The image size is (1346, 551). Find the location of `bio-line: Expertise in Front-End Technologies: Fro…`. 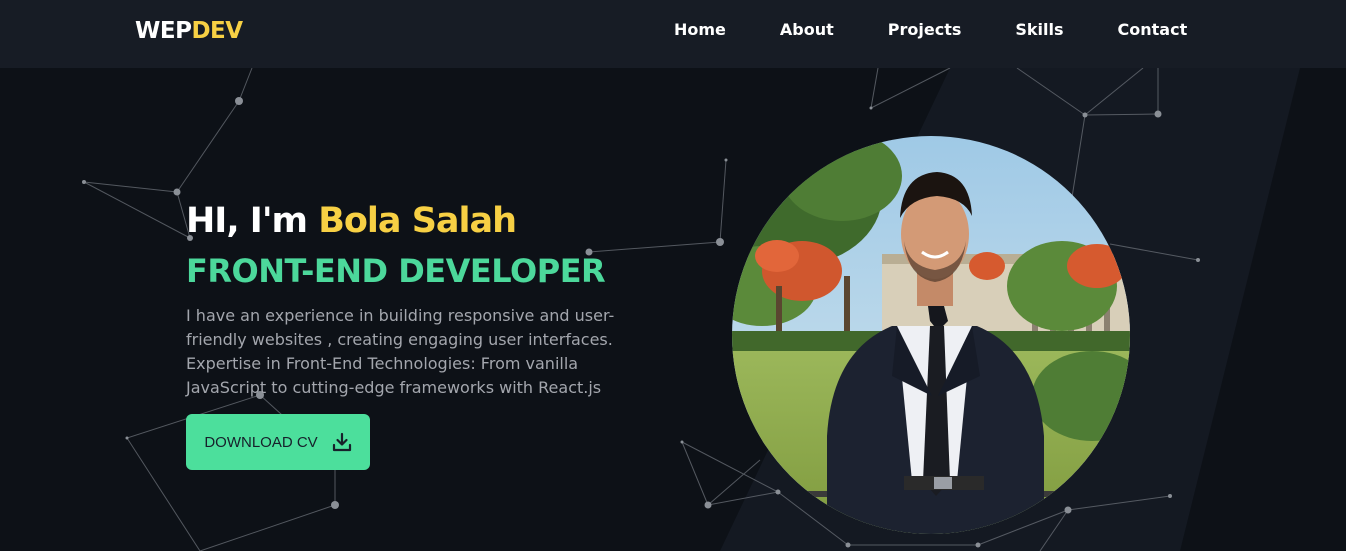

bio-line: Expertise in Front-End Technologies: Fro… is located at coordinates (382, 363).